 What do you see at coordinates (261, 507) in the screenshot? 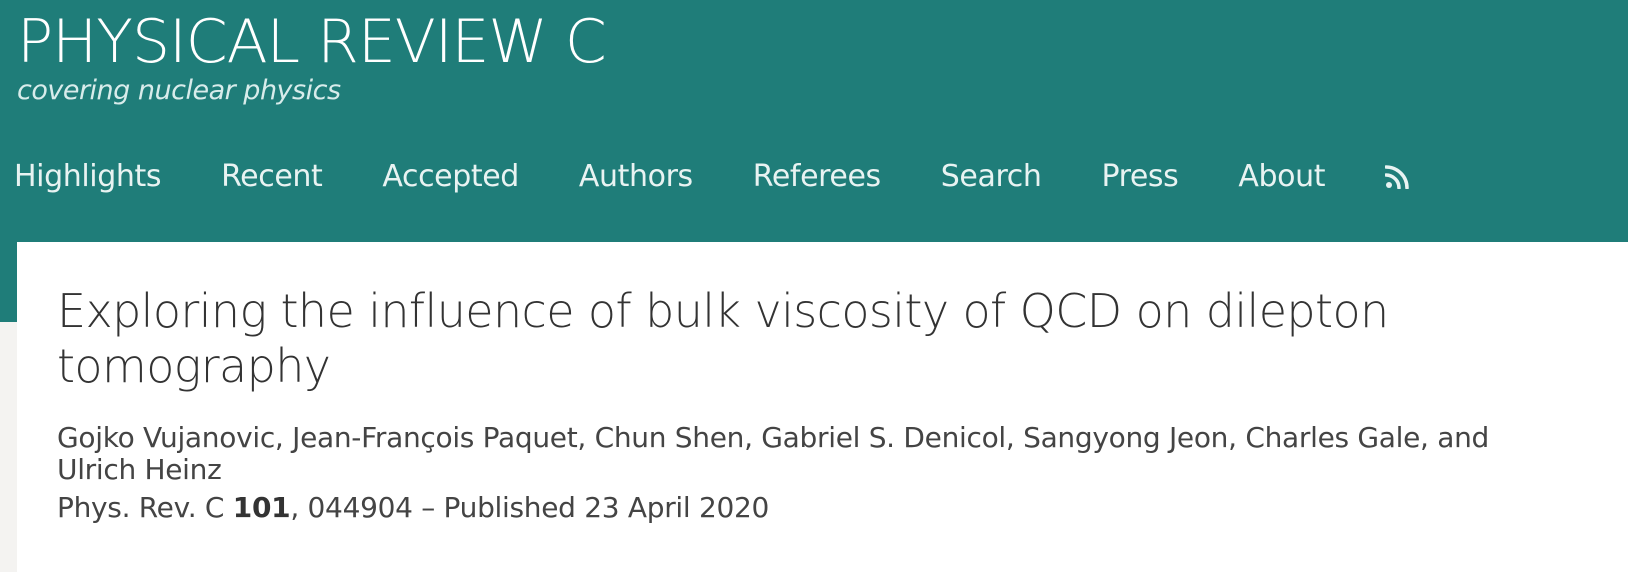
I see `citation-volume: 101` at bounding box center [261, 507].